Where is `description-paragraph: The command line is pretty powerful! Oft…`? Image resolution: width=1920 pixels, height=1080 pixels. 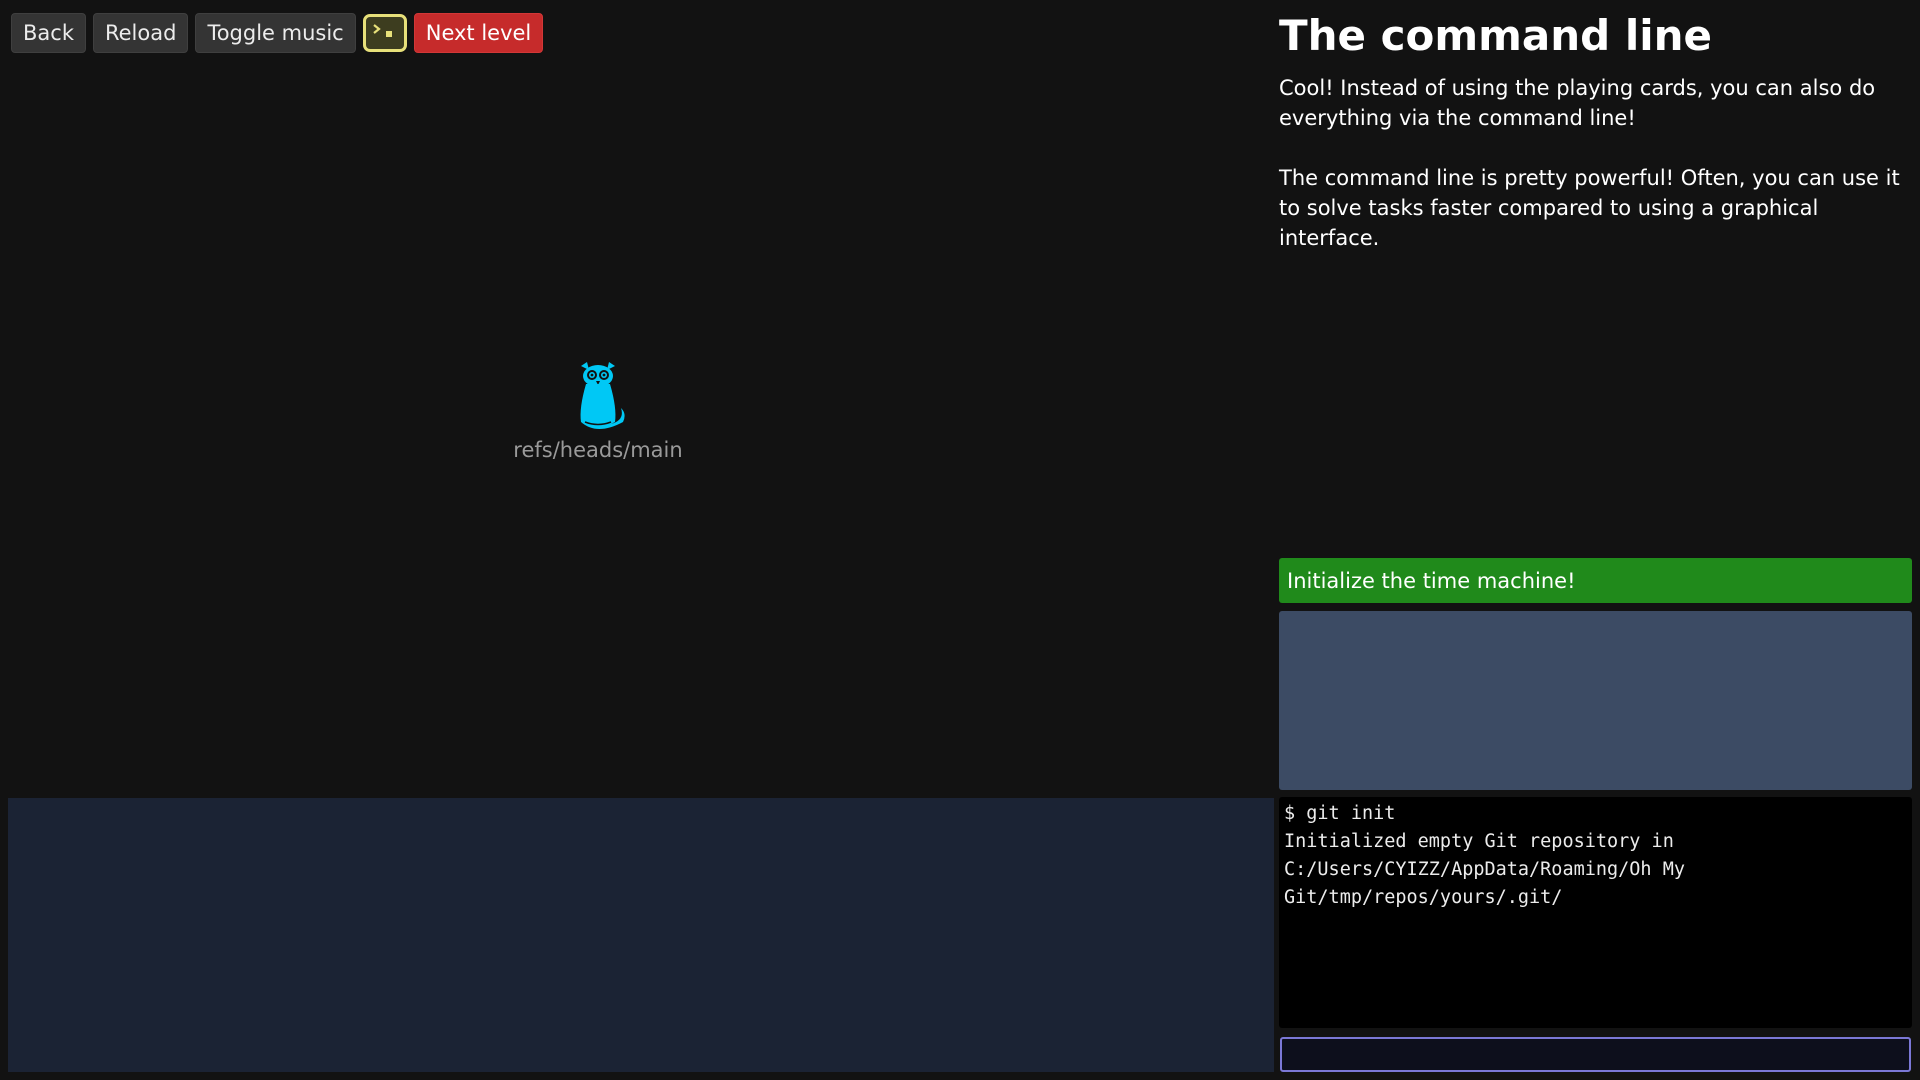 description-paragraph: The command line is pretty powerful! Oft… is located at coordinates (1589, 208).